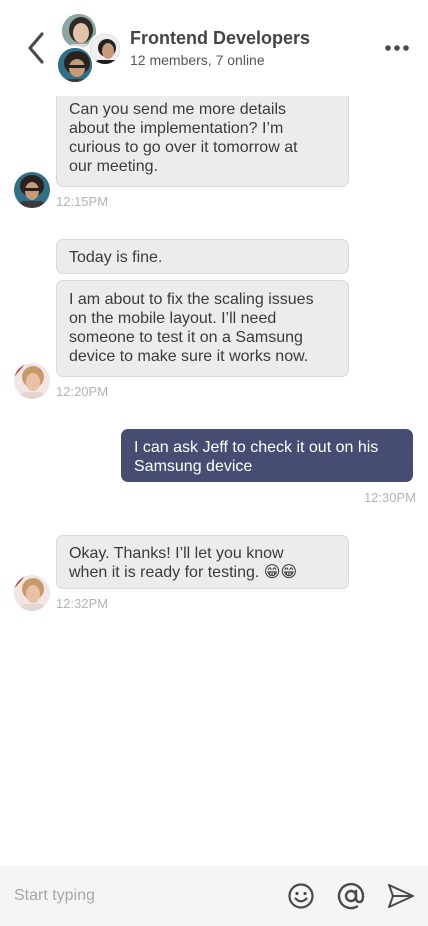 The width and height of the screenshot is (428, 926). I want to click on chat-header: Frontend Developers 12 members, 7 online, so click(214, 48).